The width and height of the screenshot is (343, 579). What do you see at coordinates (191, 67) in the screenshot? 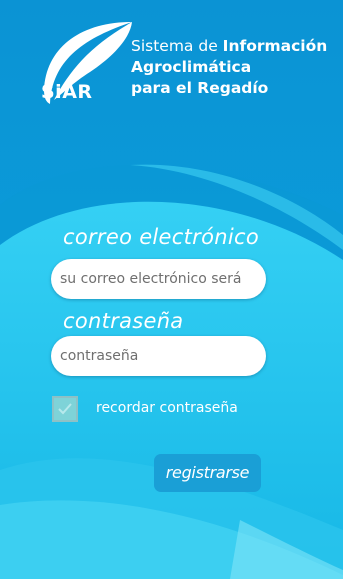
I see `title-line-2: Agroclimática` at bounding box center [191, 67].